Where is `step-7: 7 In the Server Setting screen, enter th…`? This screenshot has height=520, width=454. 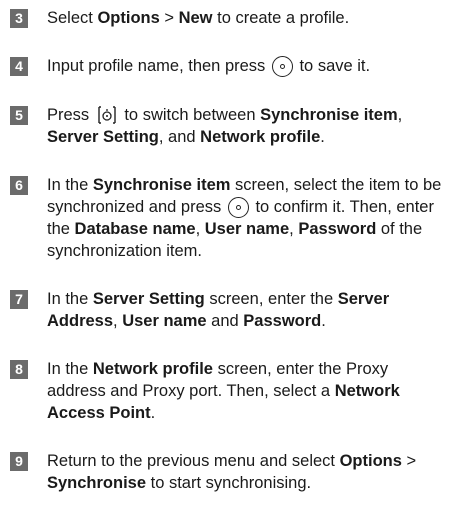
step-7: 7 In the Server Setting screen, enter th… is located at coordinates (228, 310).